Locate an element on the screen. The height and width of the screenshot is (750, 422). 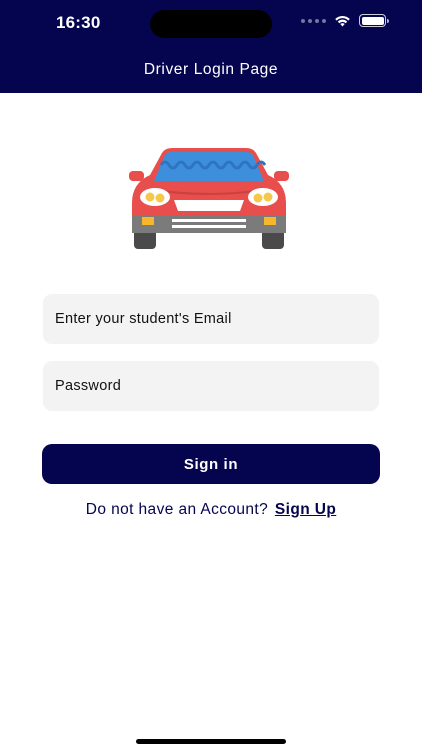
page-title: Driver Login Page is located at coordinates (211, 69).